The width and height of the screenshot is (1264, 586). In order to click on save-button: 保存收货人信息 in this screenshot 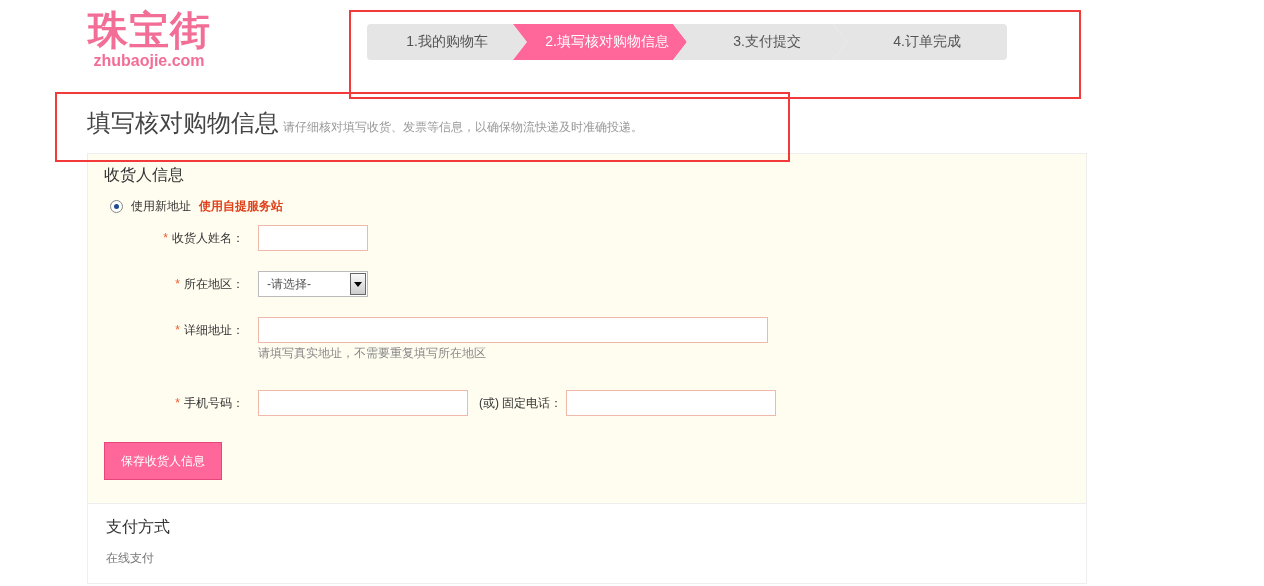, I will do `click(163, 461)`.